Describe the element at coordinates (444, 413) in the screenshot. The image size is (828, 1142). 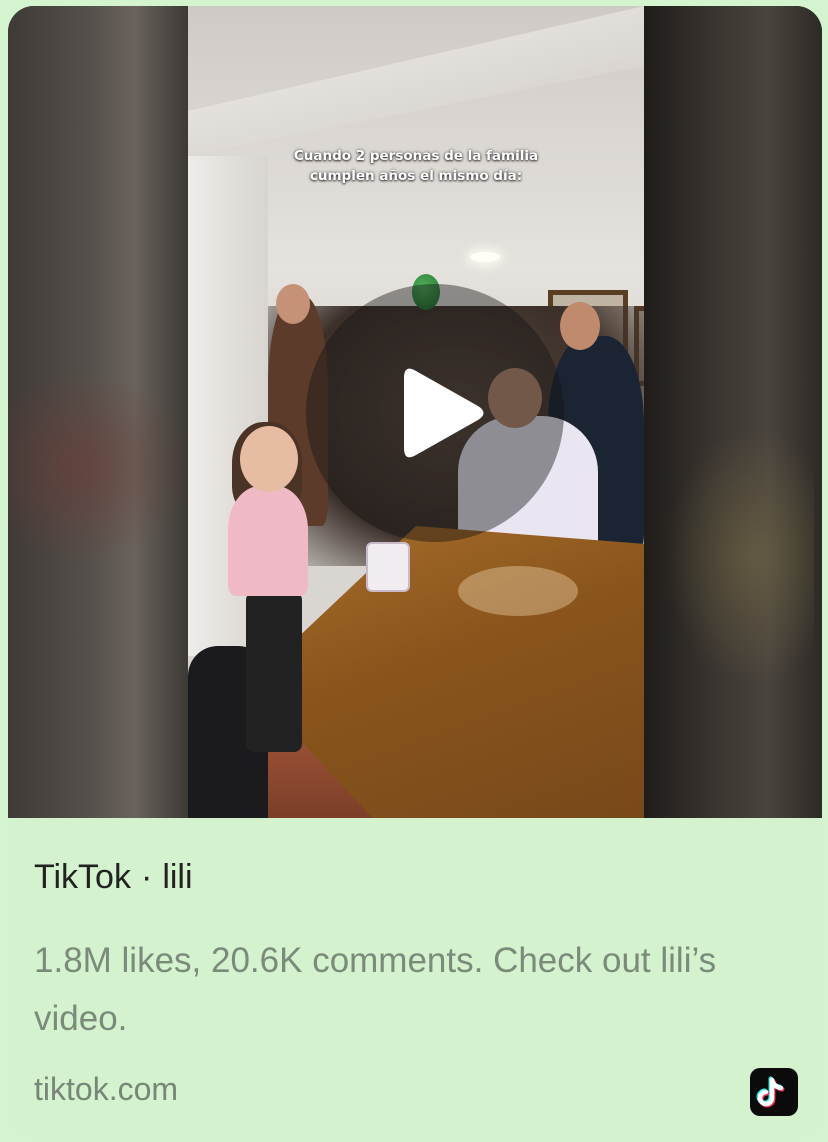
I see `play-icon` at that location.